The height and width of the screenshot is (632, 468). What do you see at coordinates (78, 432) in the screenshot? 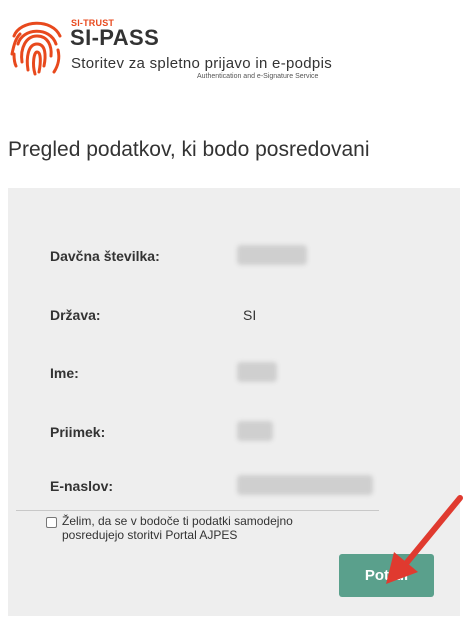
I see `field-label: Priimek:` at bounding box center [78, 432].